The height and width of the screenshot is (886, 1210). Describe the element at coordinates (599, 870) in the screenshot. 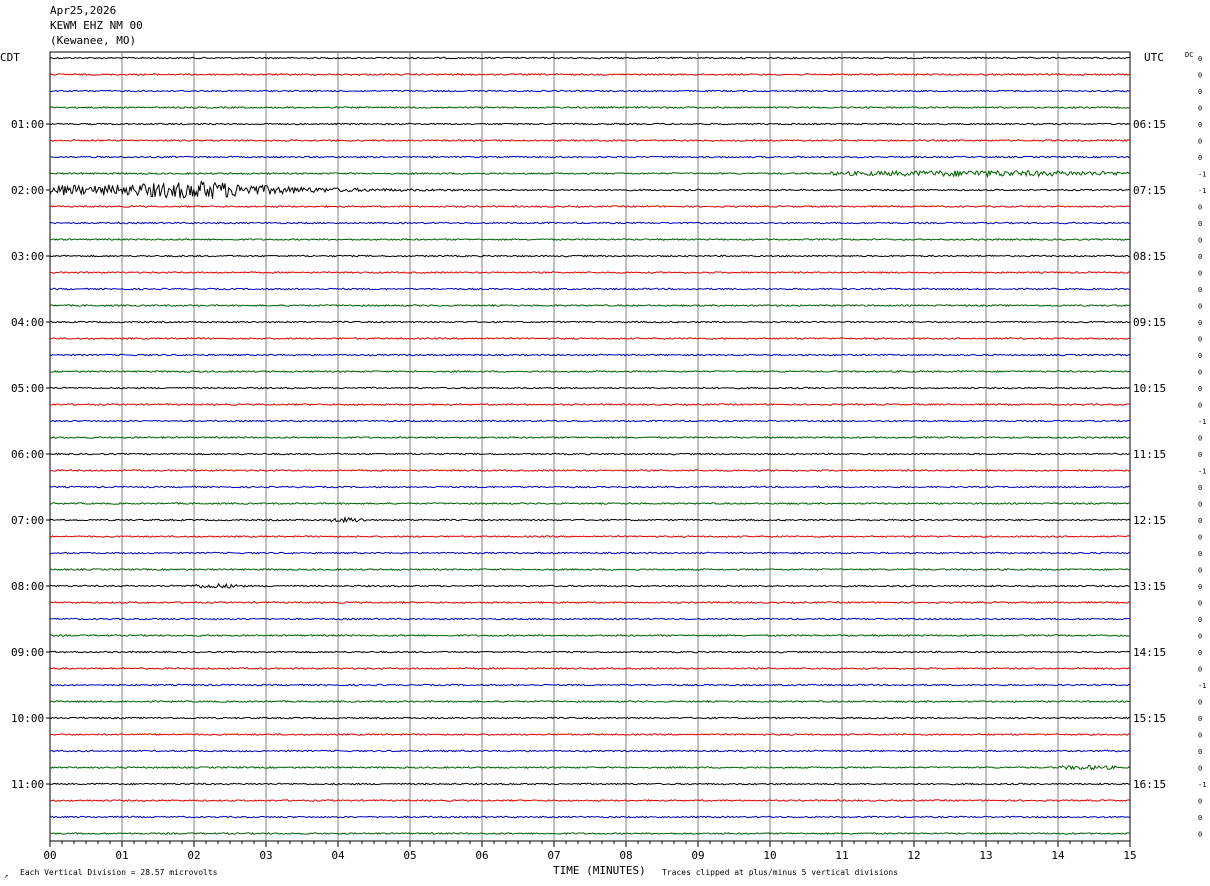

I see `x-axis-title: TIME (MINUTES)` at that location.